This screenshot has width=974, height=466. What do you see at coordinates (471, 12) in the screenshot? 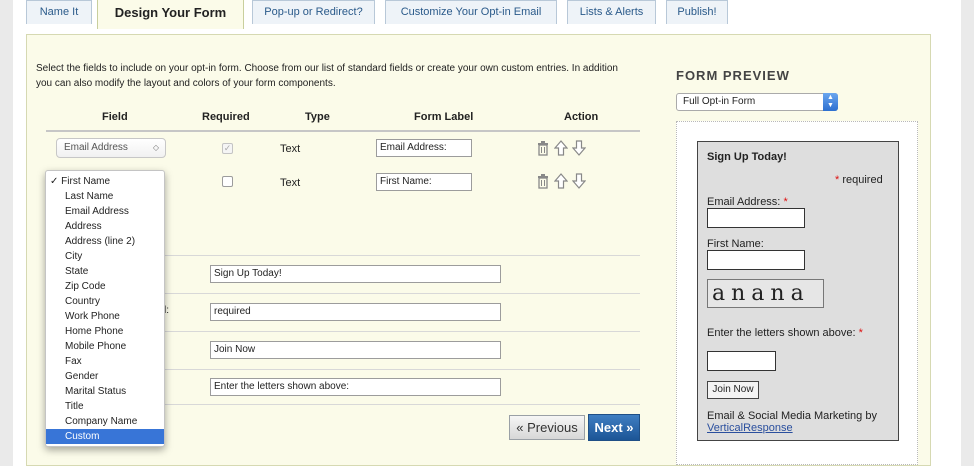
I see `tab-customize-optin-email: Customize Your Opt-in Email` at bounding box center [471, 12].